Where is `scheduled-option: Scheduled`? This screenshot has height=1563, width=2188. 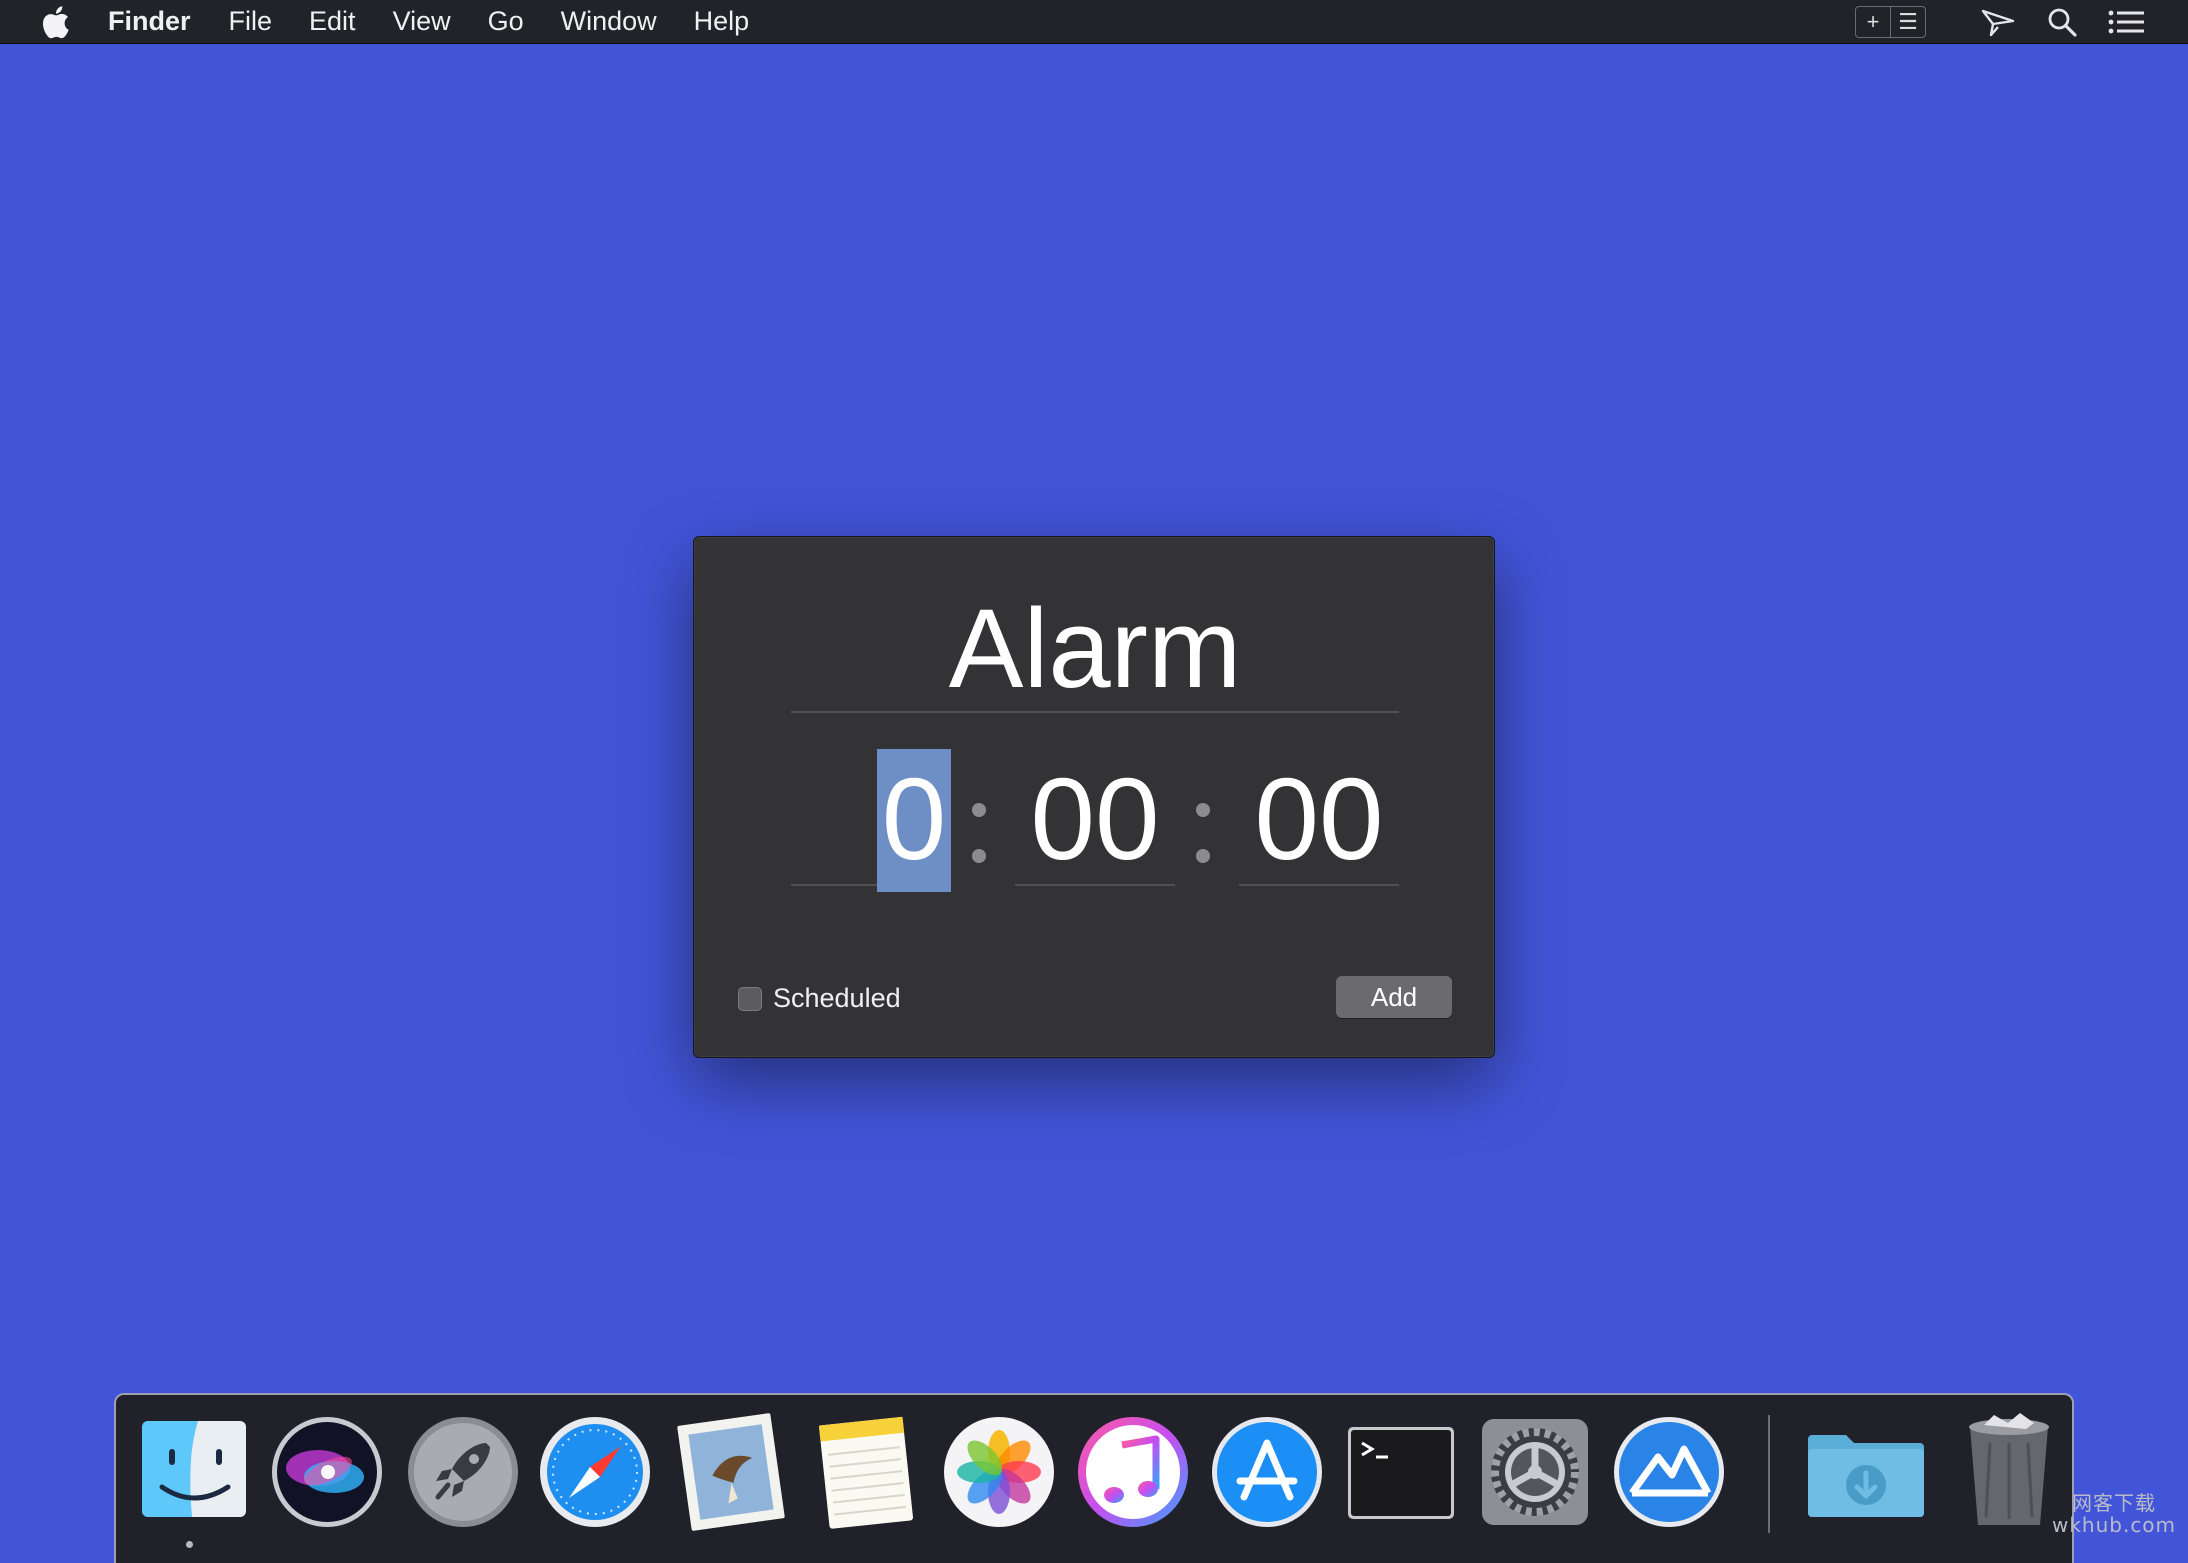 scheduled-option: Scheduled is located at coordinates (819, 998).